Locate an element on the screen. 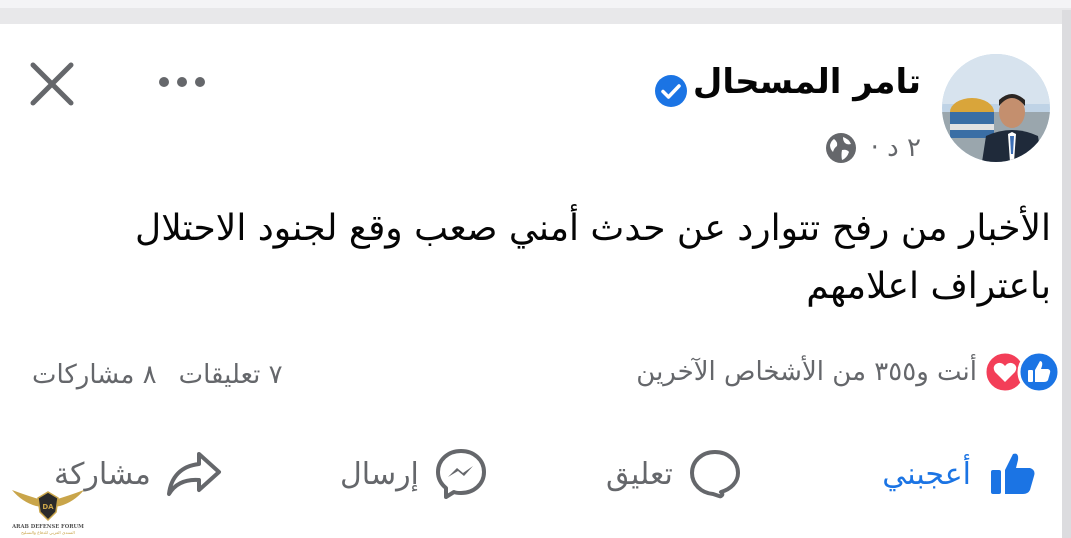  avatar-image is located at coordinates (996, 108).